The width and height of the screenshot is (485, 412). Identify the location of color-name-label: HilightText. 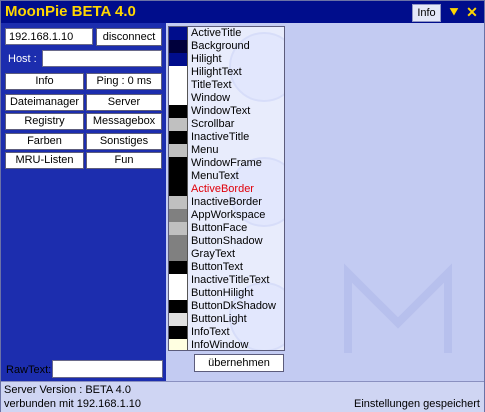
(216, 72).